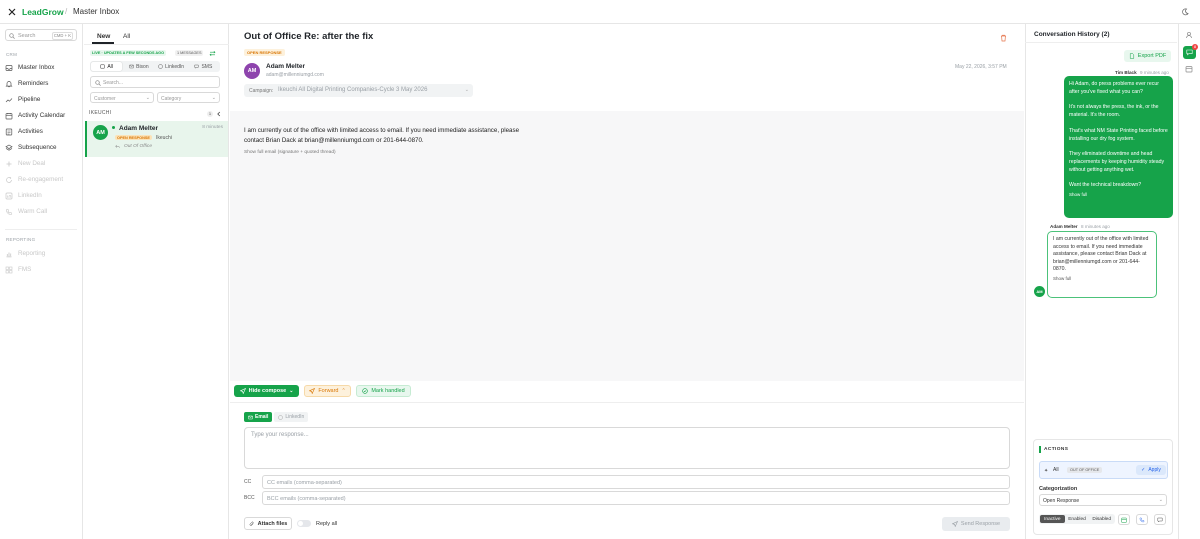 The image size is (1200, 539). What do you see at coordinates (1102, 279) in the screenshot?
I see `incoming-show-full-link: Show full` at bounding box center [1102, 279].